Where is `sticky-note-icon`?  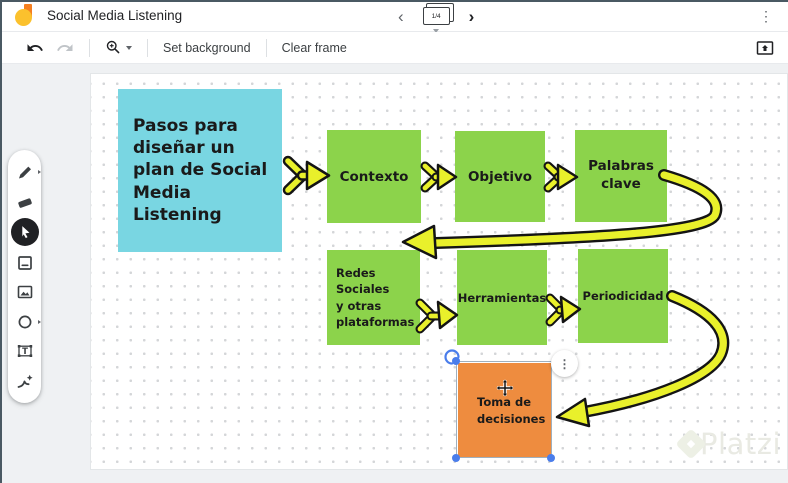 sticky-note-icon is located at coordinates (24, 262).